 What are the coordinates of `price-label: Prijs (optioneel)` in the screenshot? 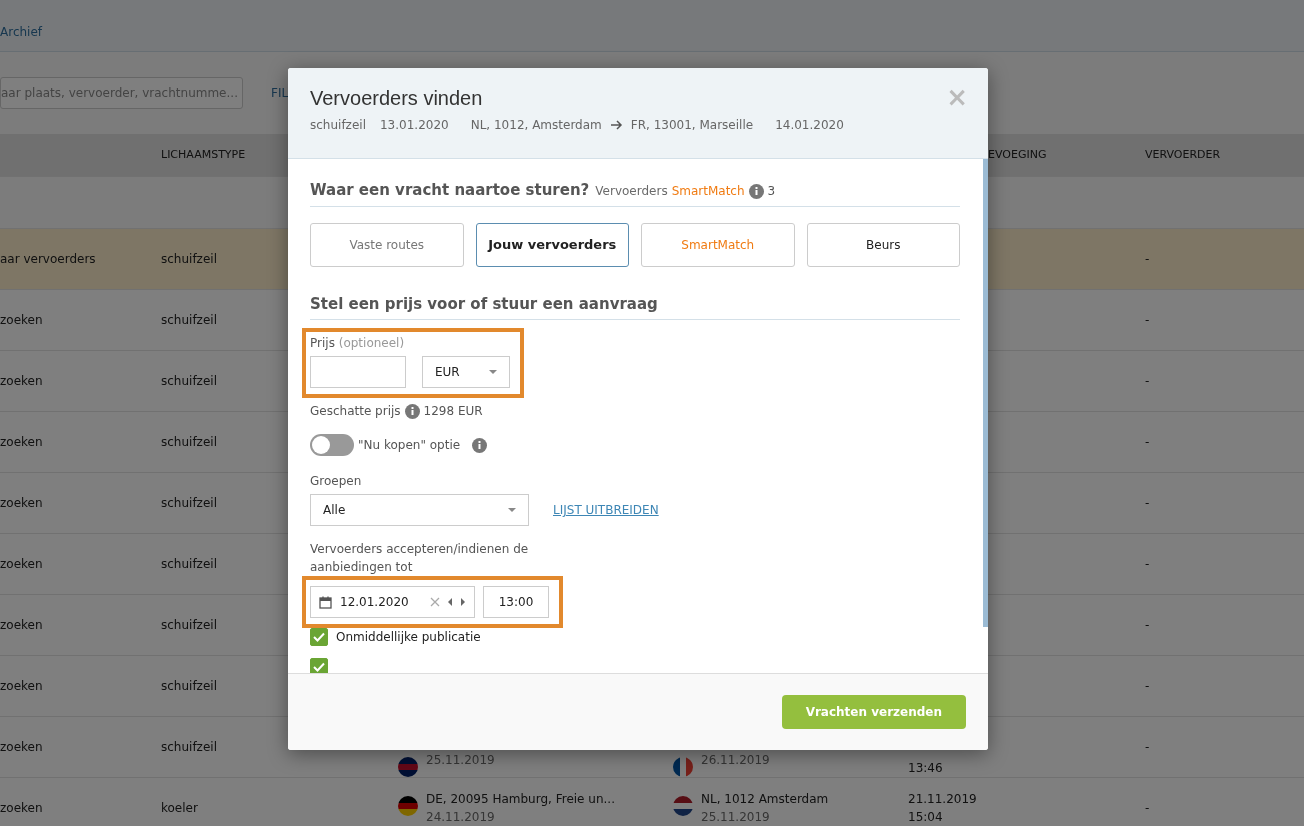 It's located at (358, 343).